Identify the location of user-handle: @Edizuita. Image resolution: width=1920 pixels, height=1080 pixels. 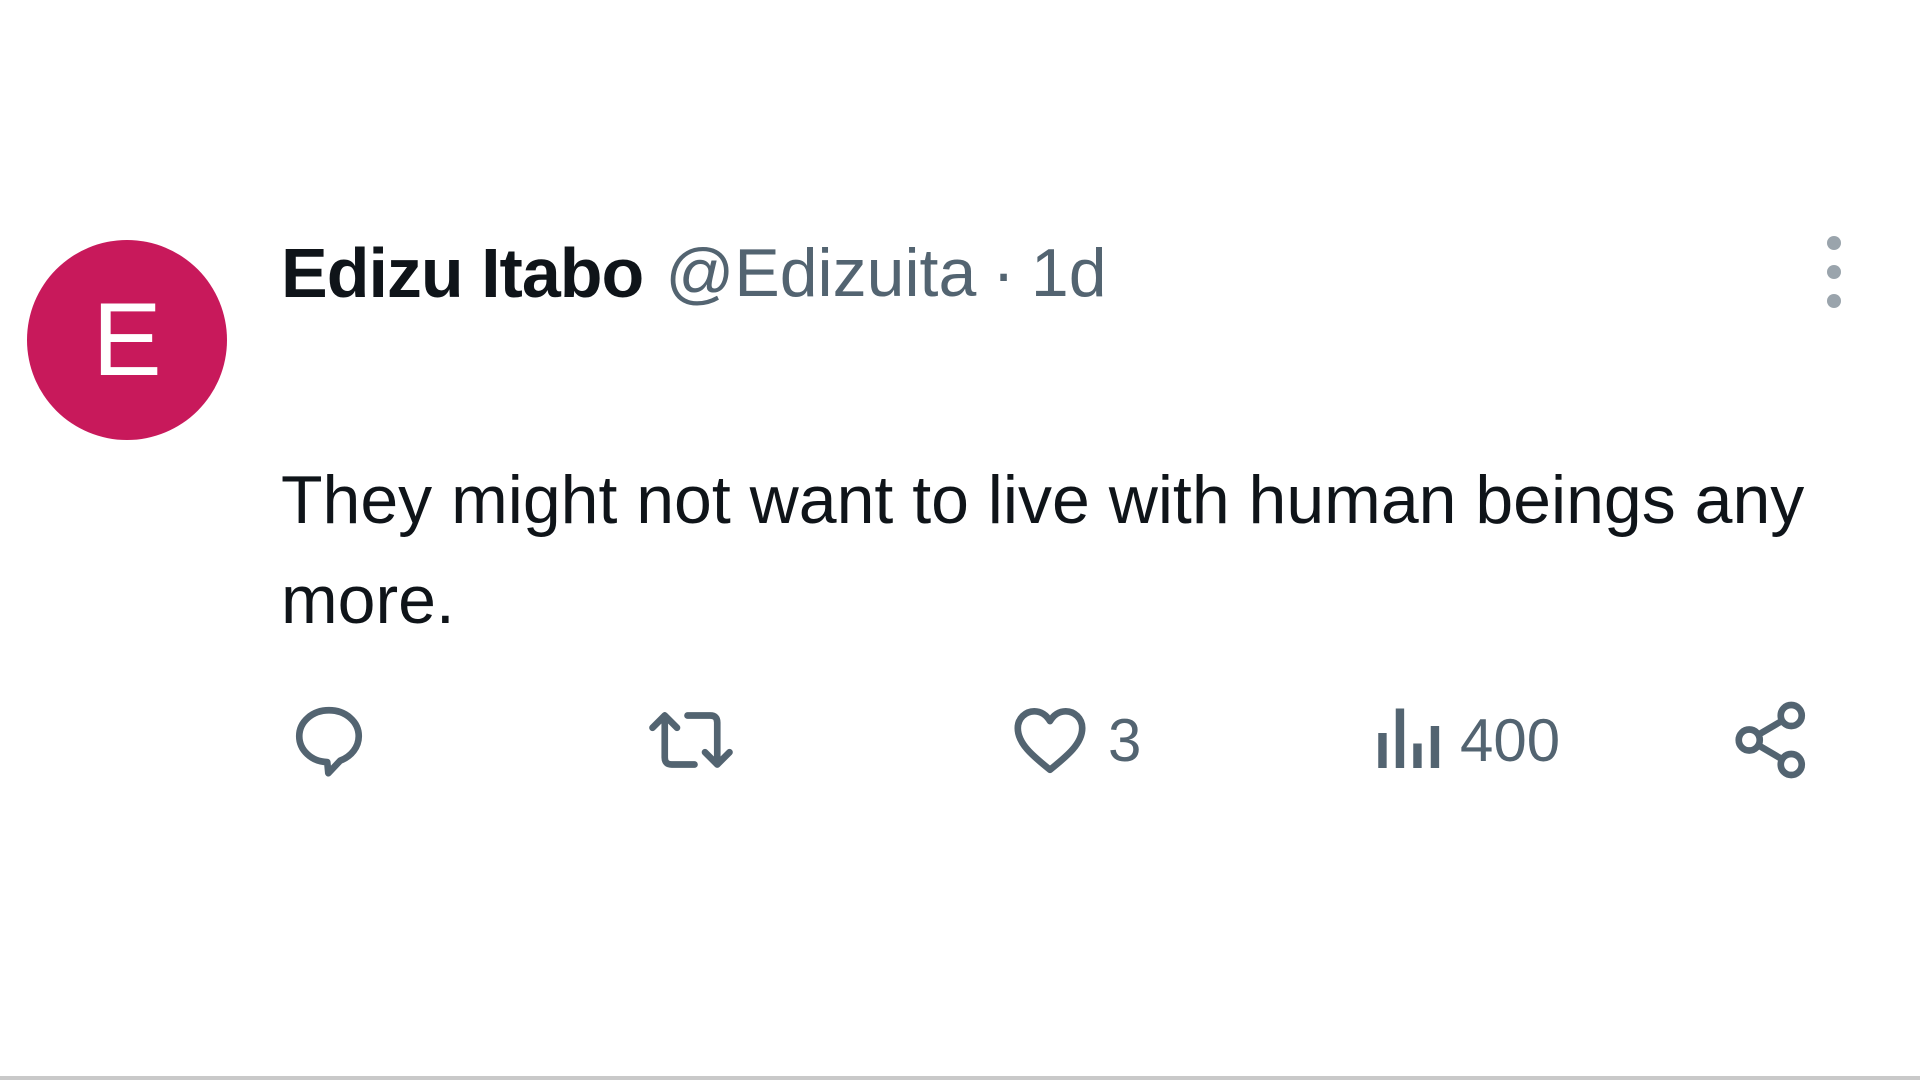
(820, 273).